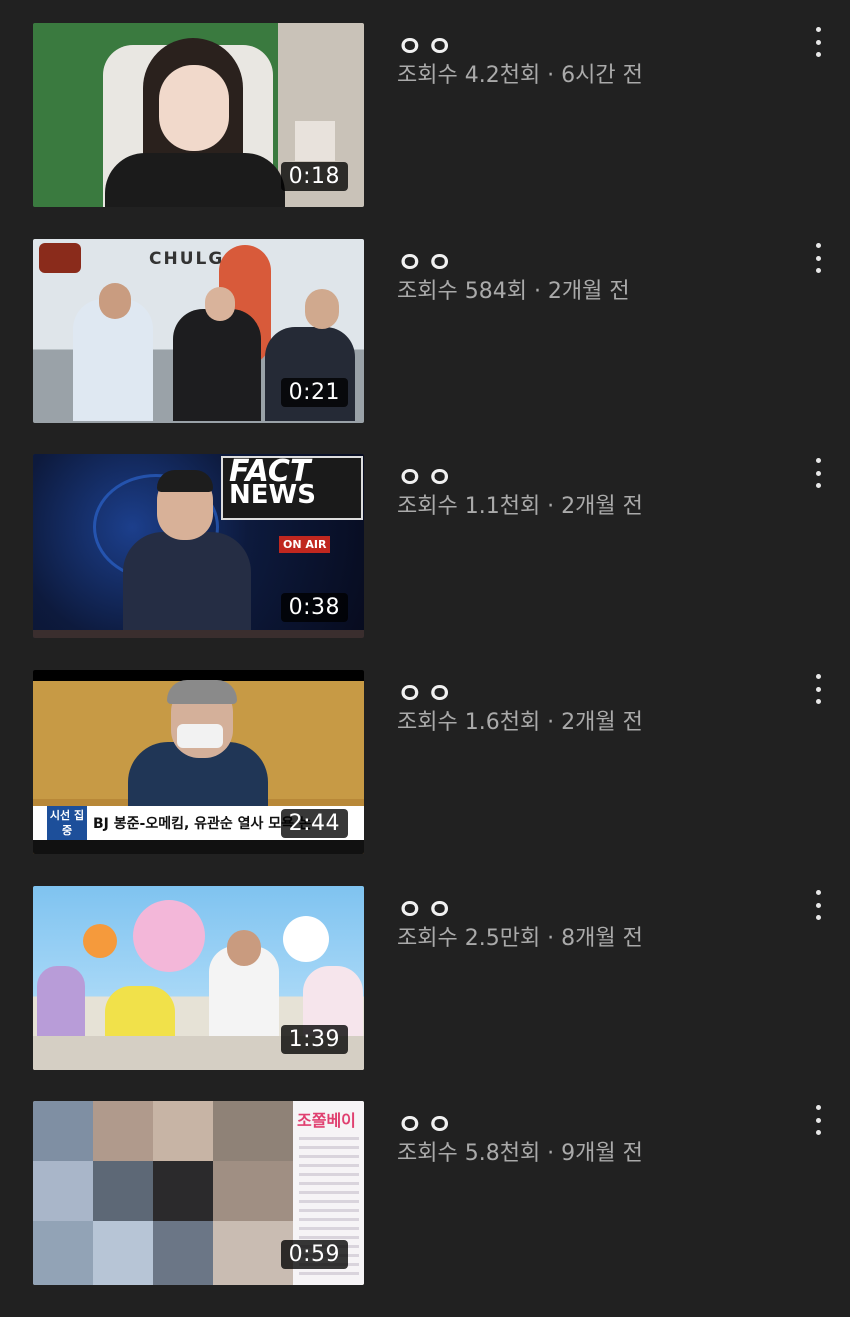 The width and height of the screenshot is (850, 1317). What do you see at coordinates (520, 722) in the screenshot?
I see `video-meta: 조회수 1.6천회 · 2개월 전` at bounding box center [520, 722].